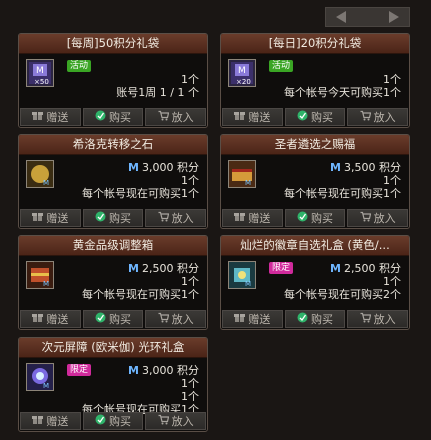 This screenshot has height=440, width=431. What do you see at coordinates (243, 82) in the screenshot?
I see `svg-text: ×20` at bounding box center [243, 82].